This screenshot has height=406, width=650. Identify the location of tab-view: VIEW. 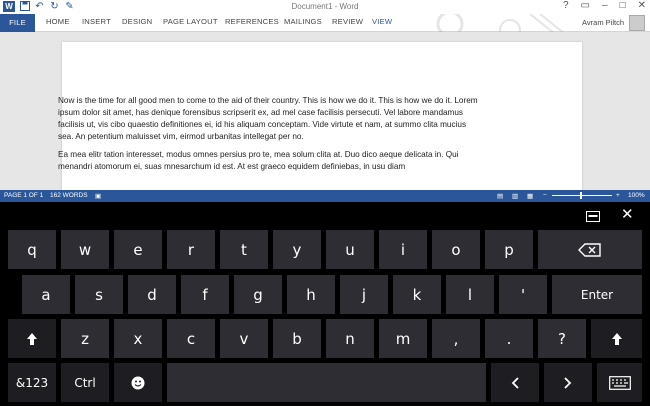
(382, 21).